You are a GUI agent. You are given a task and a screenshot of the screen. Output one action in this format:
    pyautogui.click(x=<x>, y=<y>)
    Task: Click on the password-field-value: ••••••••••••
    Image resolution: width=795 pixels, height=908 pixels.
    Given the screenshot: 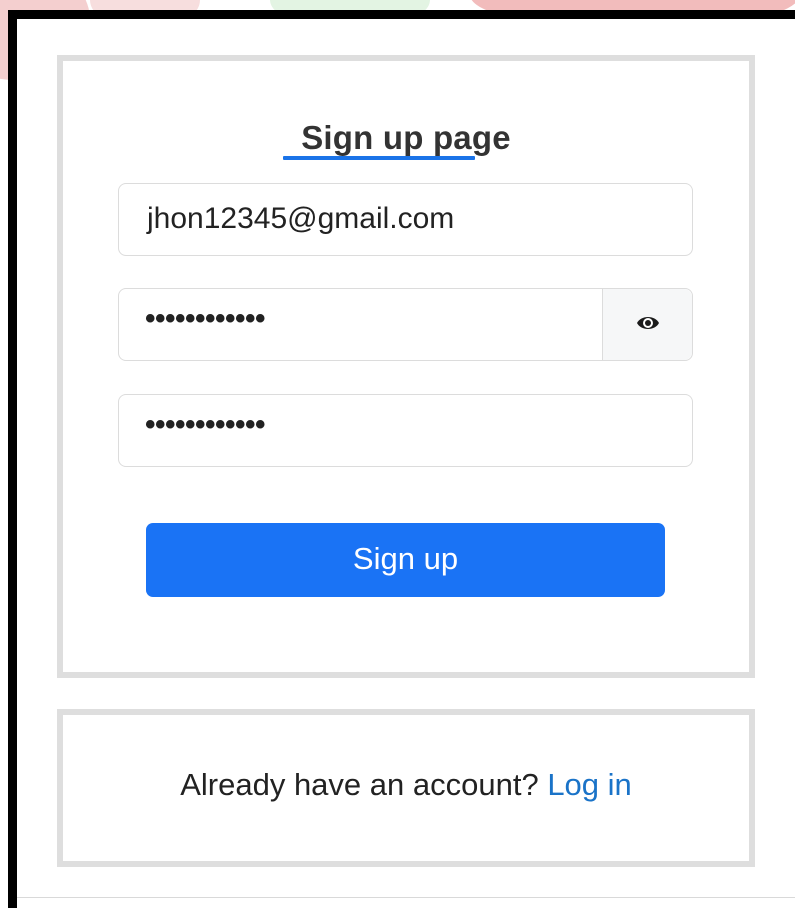 What is the action you would take?
    pyautogui.click(x=205, y=318)
    